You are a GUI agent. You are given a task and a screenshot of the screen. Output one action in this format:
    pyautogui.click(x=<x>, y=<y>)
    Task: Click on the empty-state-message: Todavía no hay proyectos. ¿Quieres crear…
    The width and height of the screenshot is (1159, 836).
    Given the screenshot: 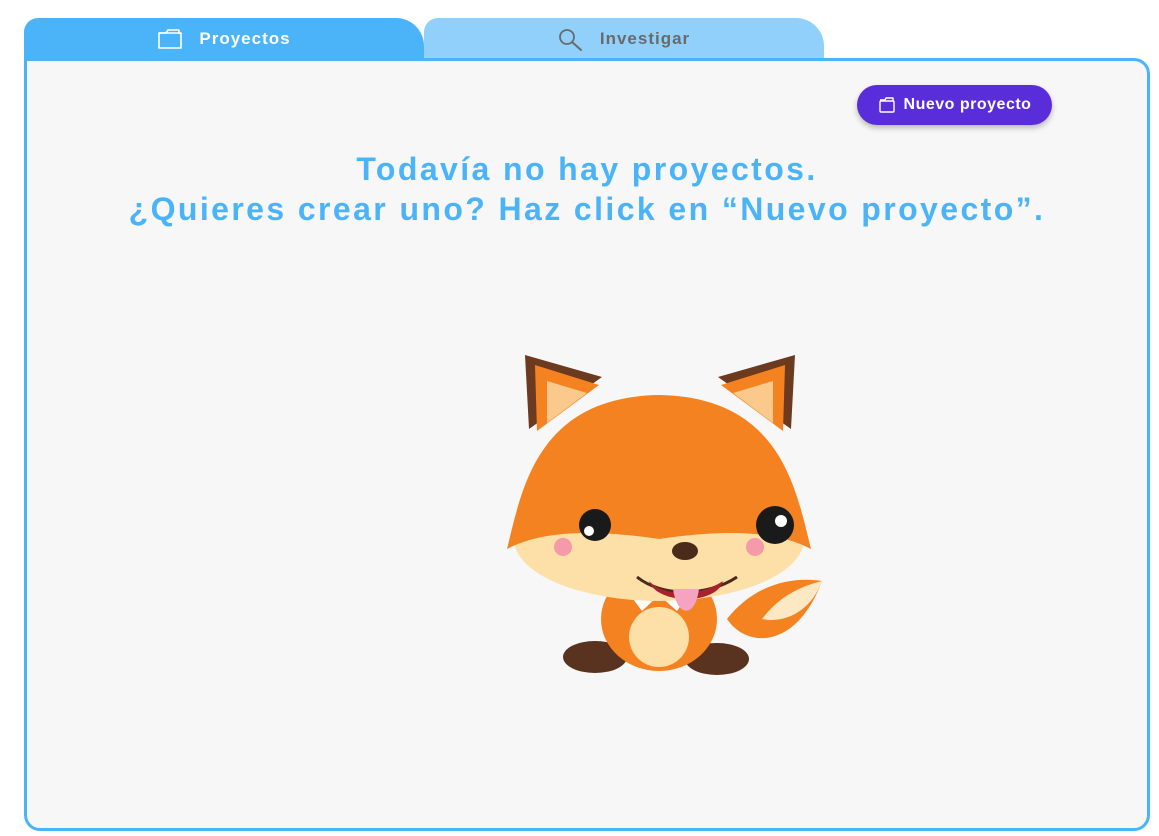 What is the action you would take?
    pyautogui.click(x=587, y=189)
    